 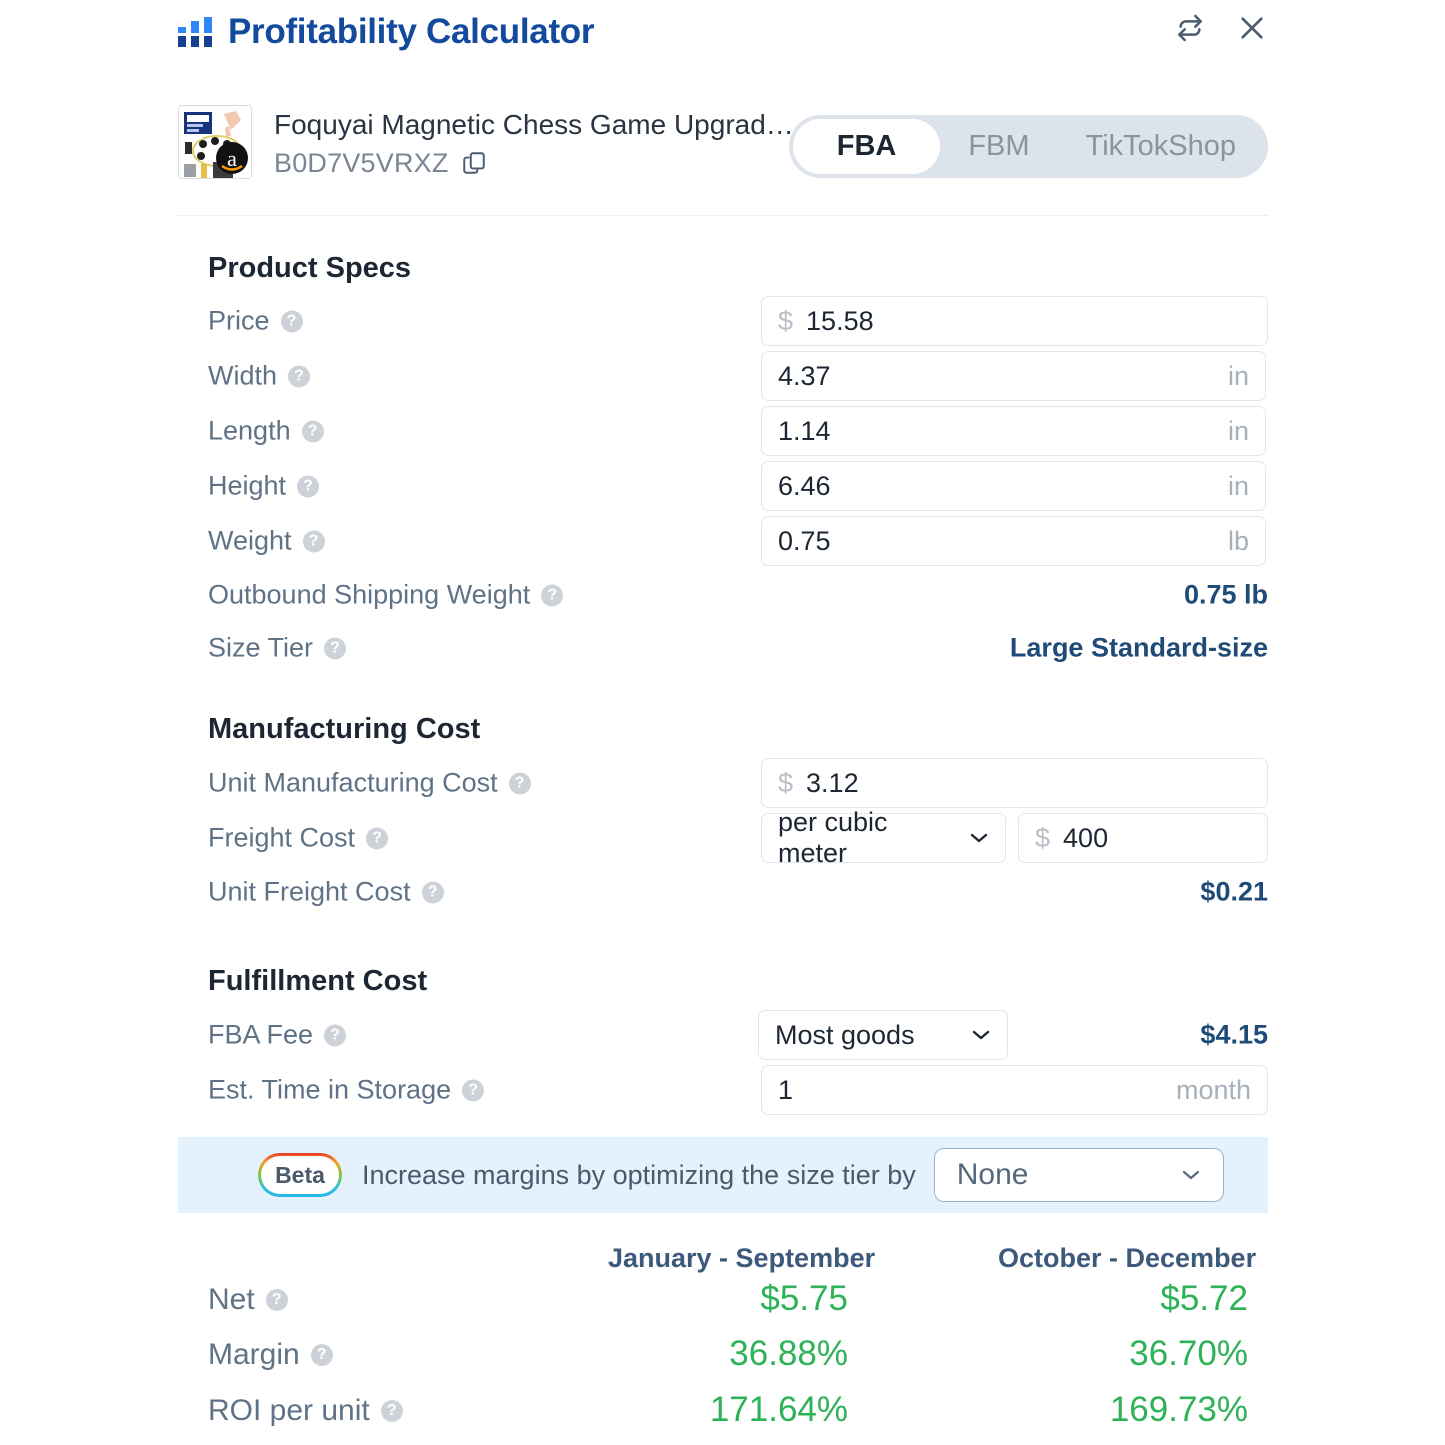 I want to click on label-price-text: Price, so click(x=239, y=320).